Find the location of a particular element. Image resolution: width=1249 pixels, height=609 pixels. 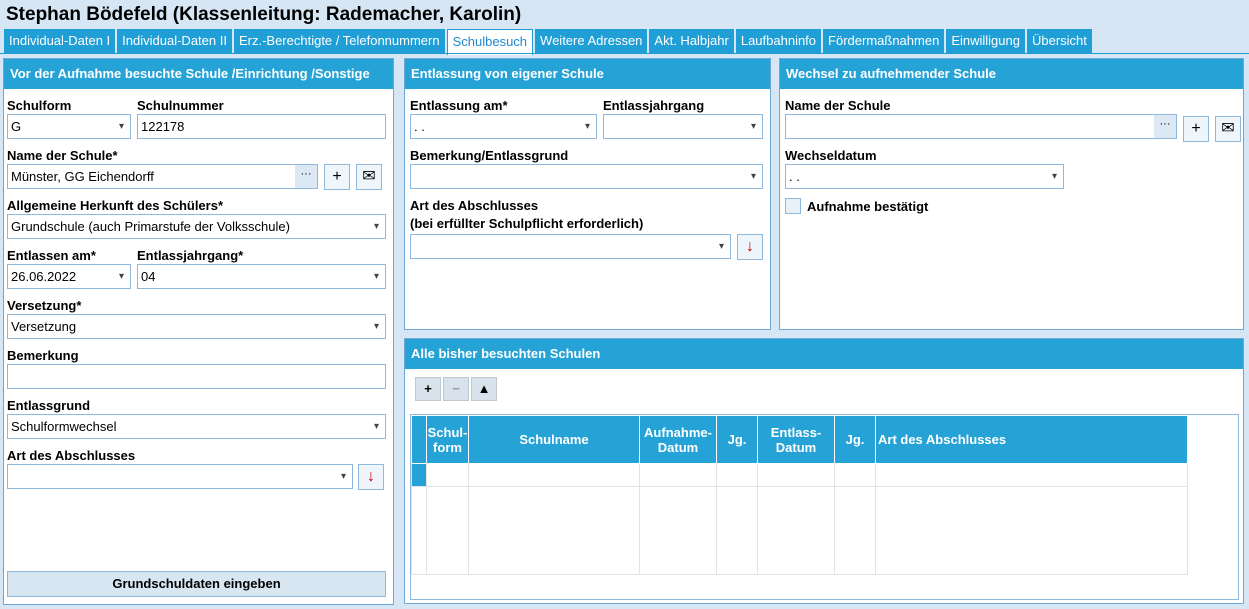

versetzung-label: Versetzung* is located at coordinates (44, 305).